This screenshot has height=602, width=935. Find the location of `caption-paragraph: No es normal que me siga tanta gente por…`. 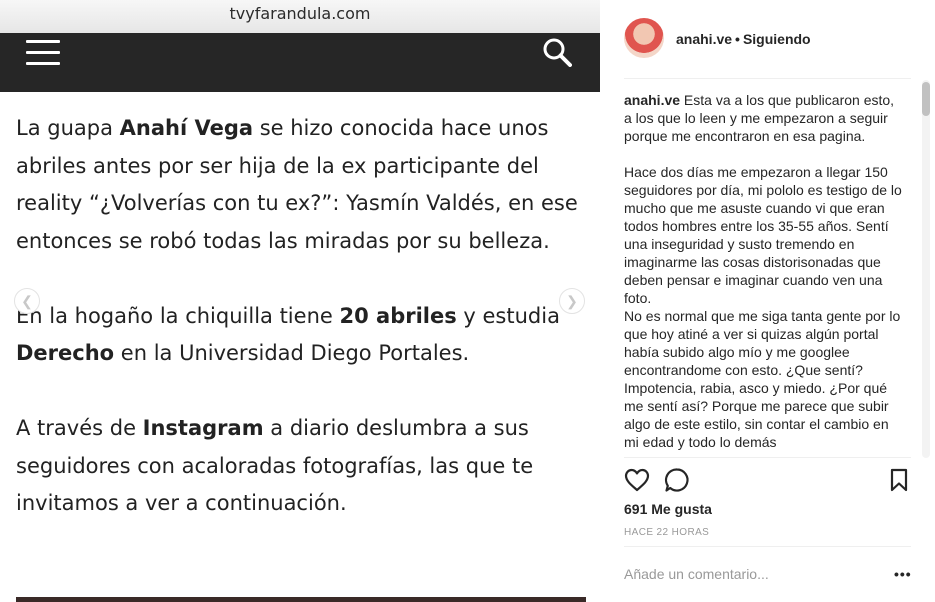

caption-paragraph: No es normal que me siga tanta gente por… is located at coordinates (762, 379).